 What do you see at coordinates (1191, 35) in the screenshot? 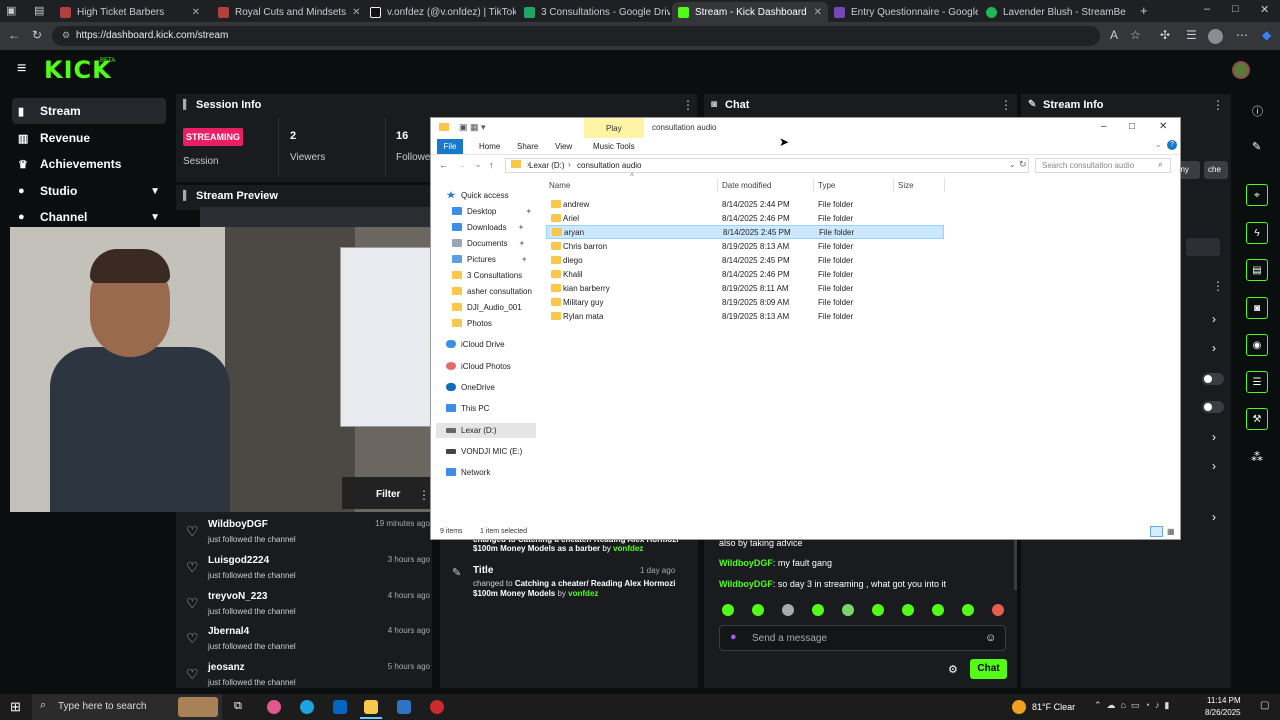
I see `favorites-icon: ☰` at bounding box center [1191, 35].